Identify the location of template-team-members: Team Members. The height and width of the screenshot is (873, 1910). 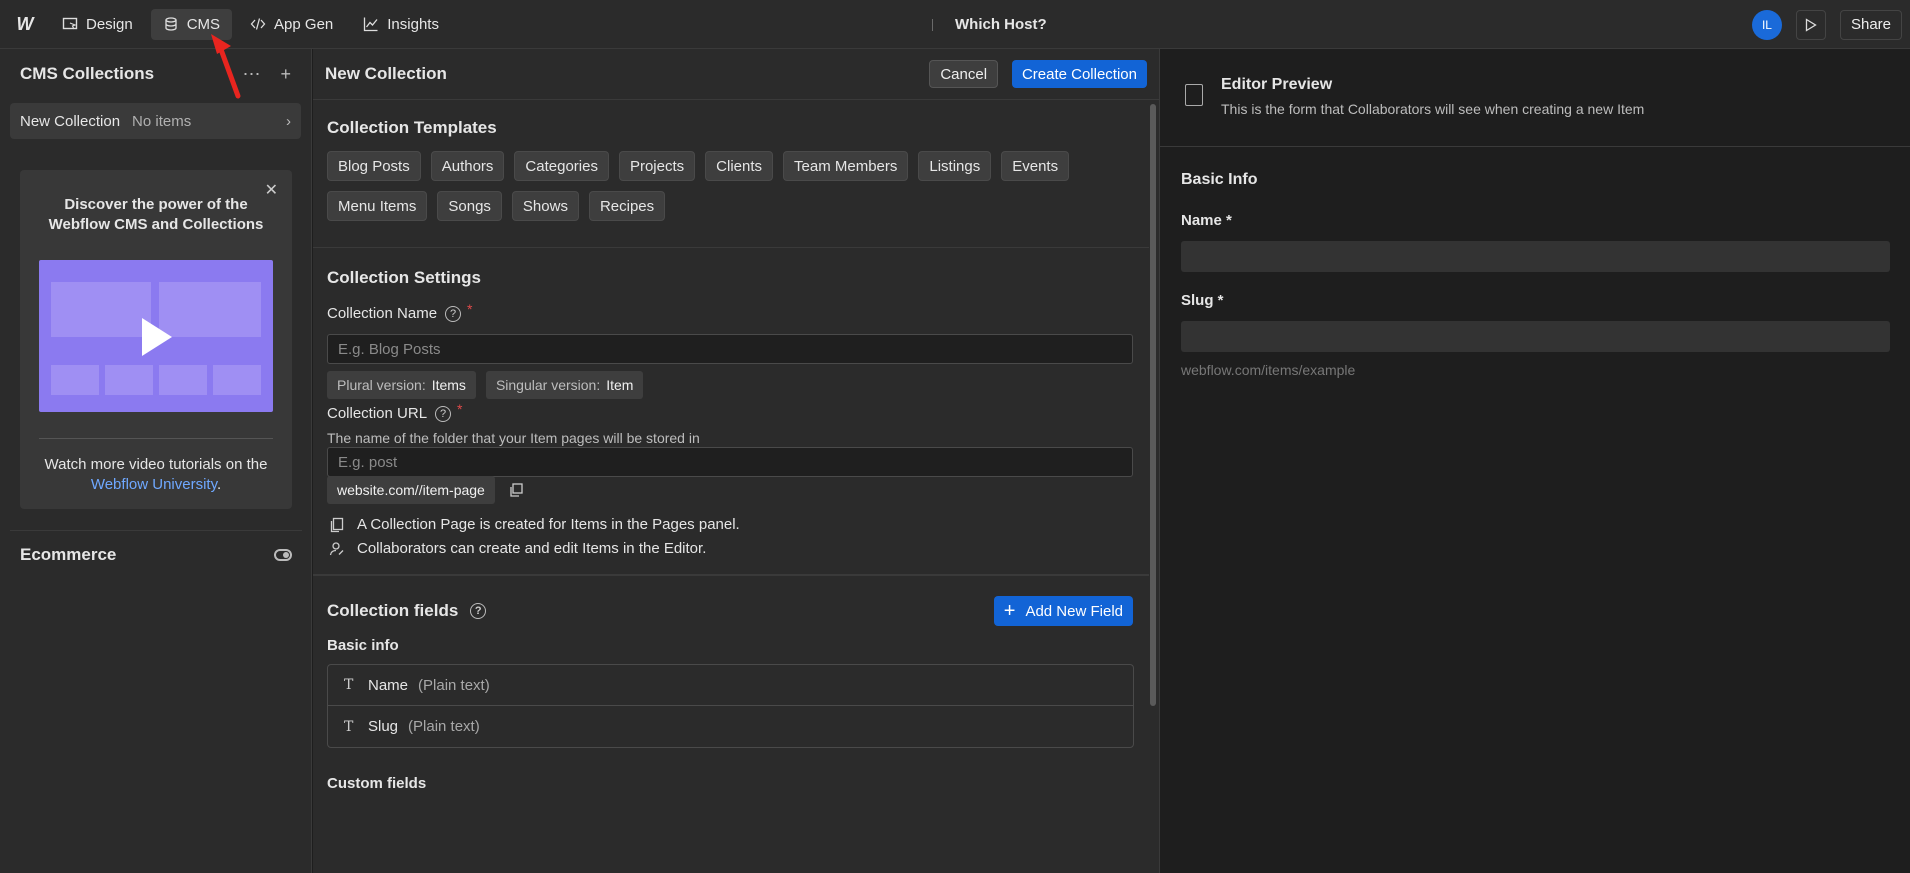
(846, 166).